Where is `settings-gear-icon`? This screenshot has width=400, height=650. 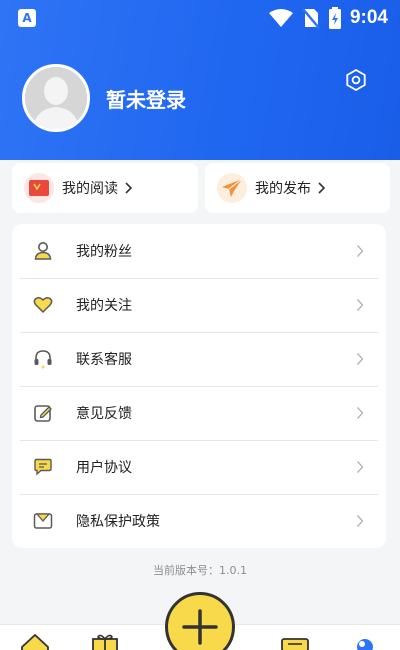 settings-gear-icon is located at coordinates (356, 80).